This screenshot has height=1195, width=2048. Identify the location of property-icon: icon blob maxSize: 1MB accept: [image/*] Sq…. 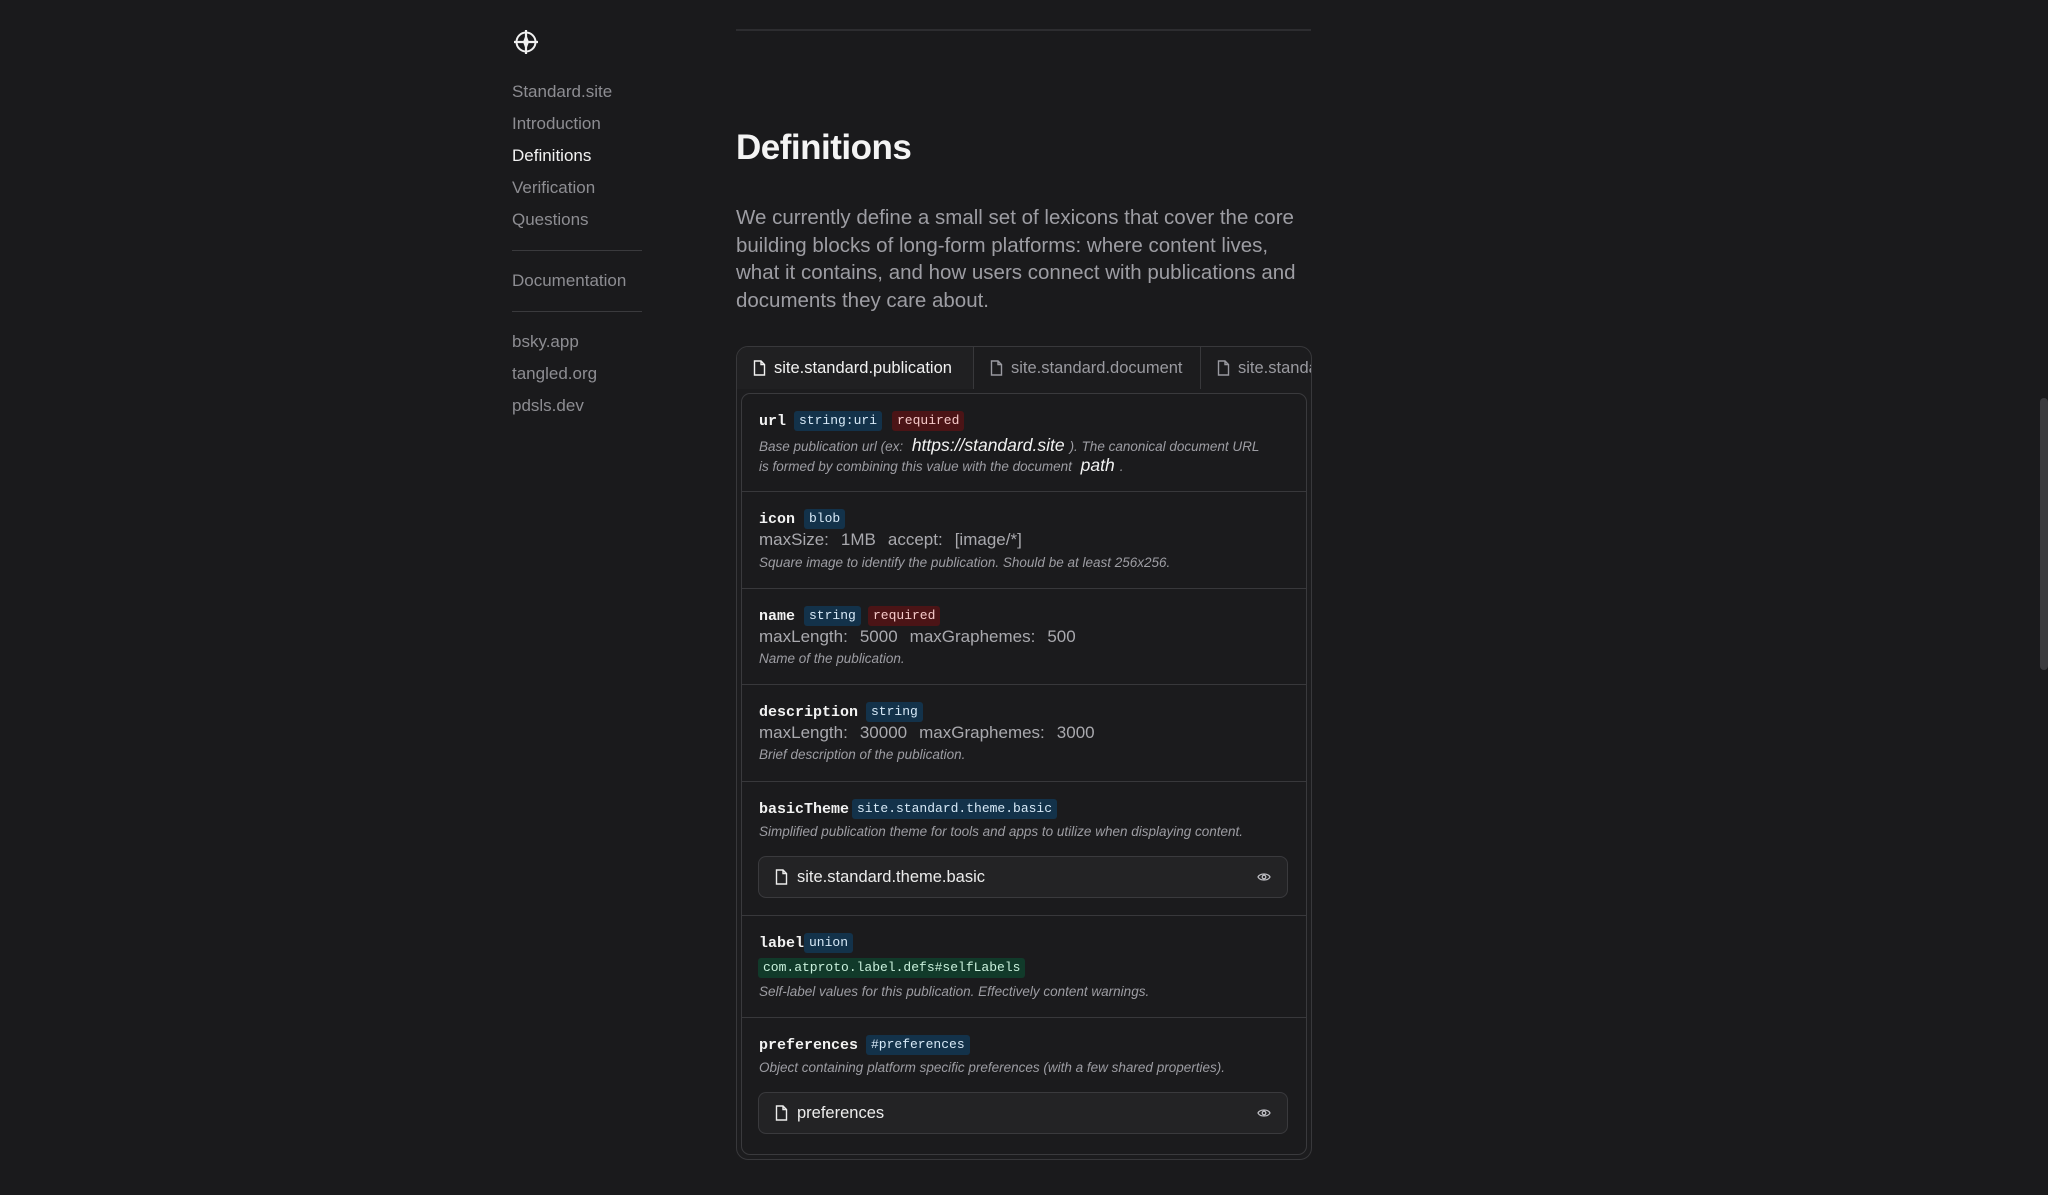
(1024, 540).